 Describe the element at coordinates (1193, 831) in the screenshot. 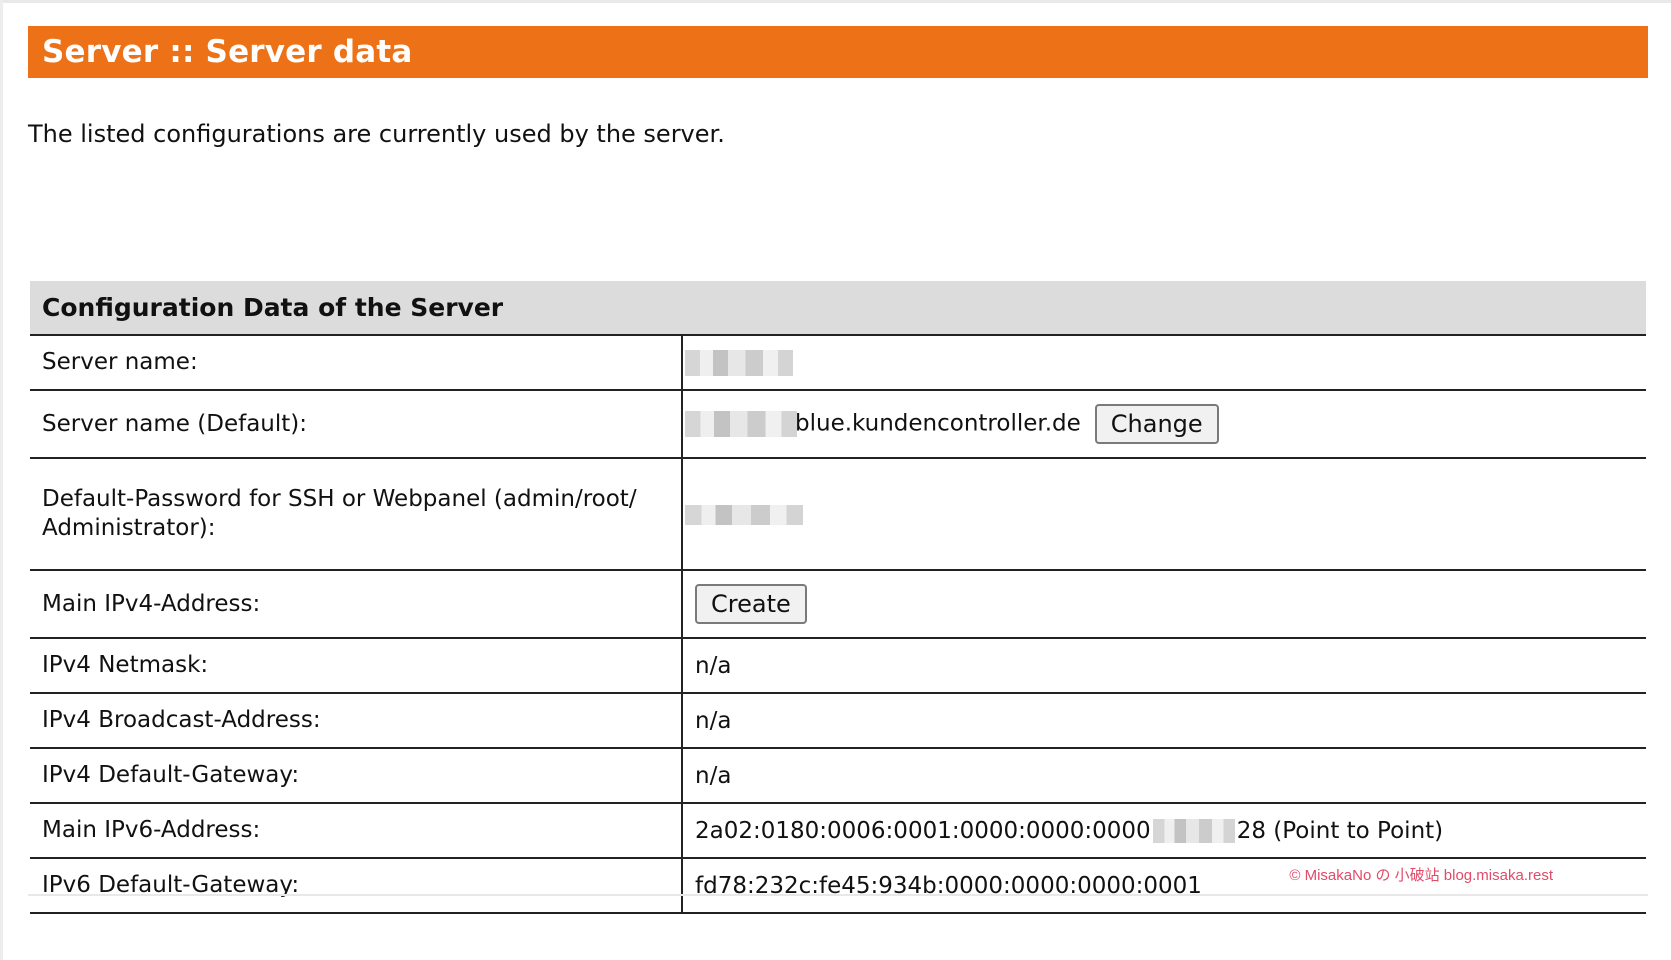

I see `redacted-ipv6-part` at that location.